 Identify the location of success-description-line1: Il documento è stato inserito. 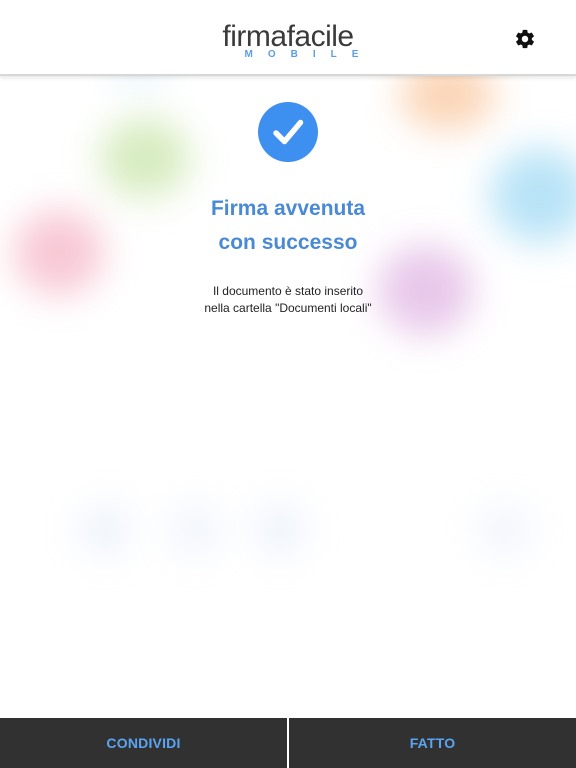
(288, 291).